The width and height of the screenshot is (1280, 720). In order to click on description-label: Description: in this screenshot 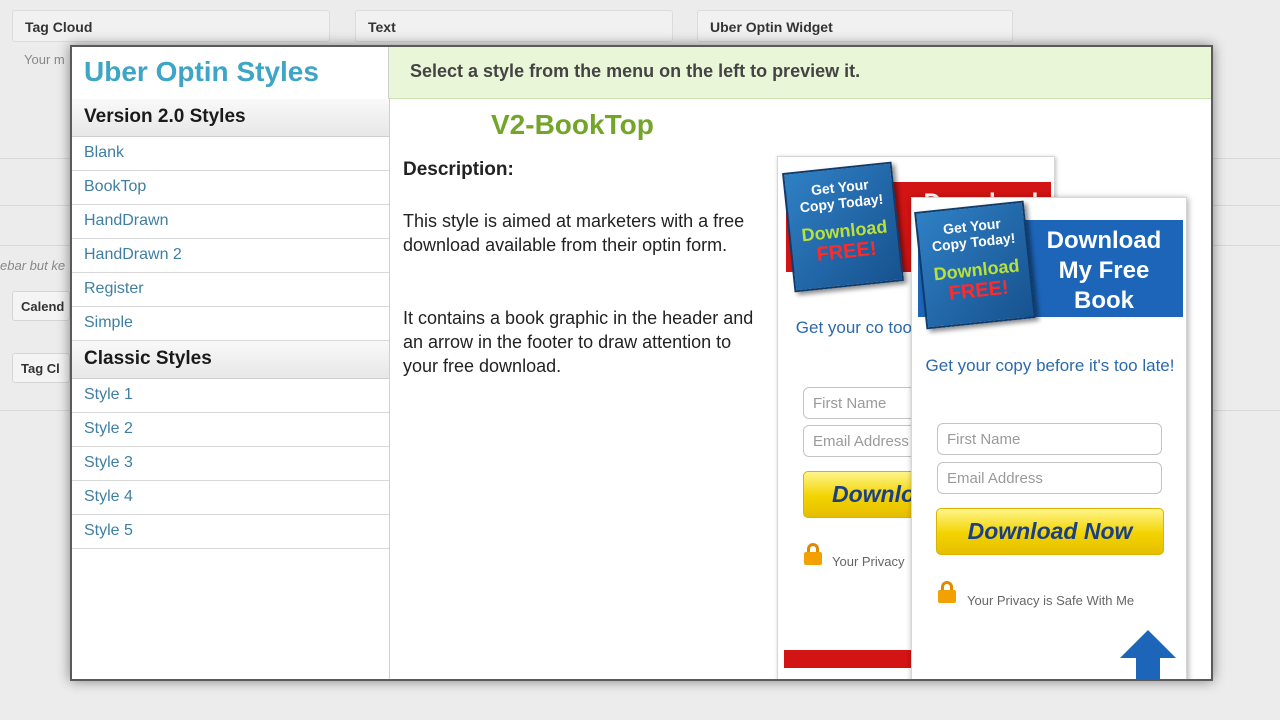, I will do `click(458, 169)`.